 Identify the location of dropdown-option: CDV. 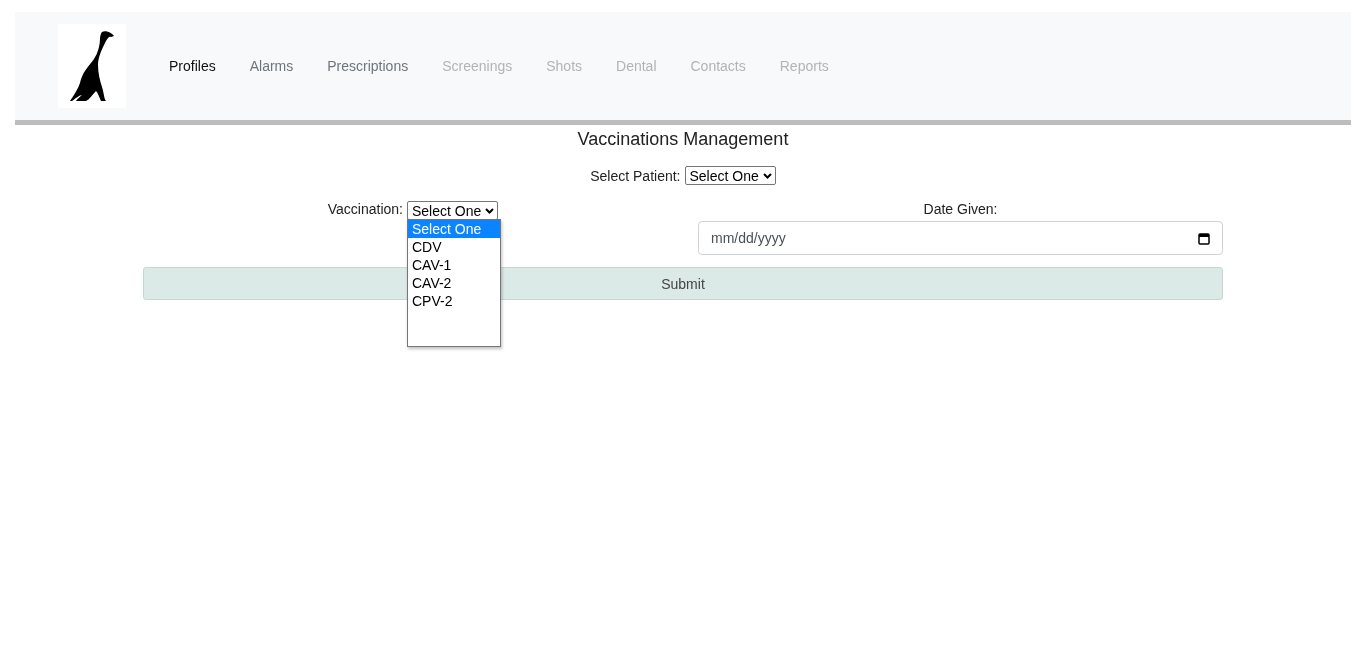
(454, 247).